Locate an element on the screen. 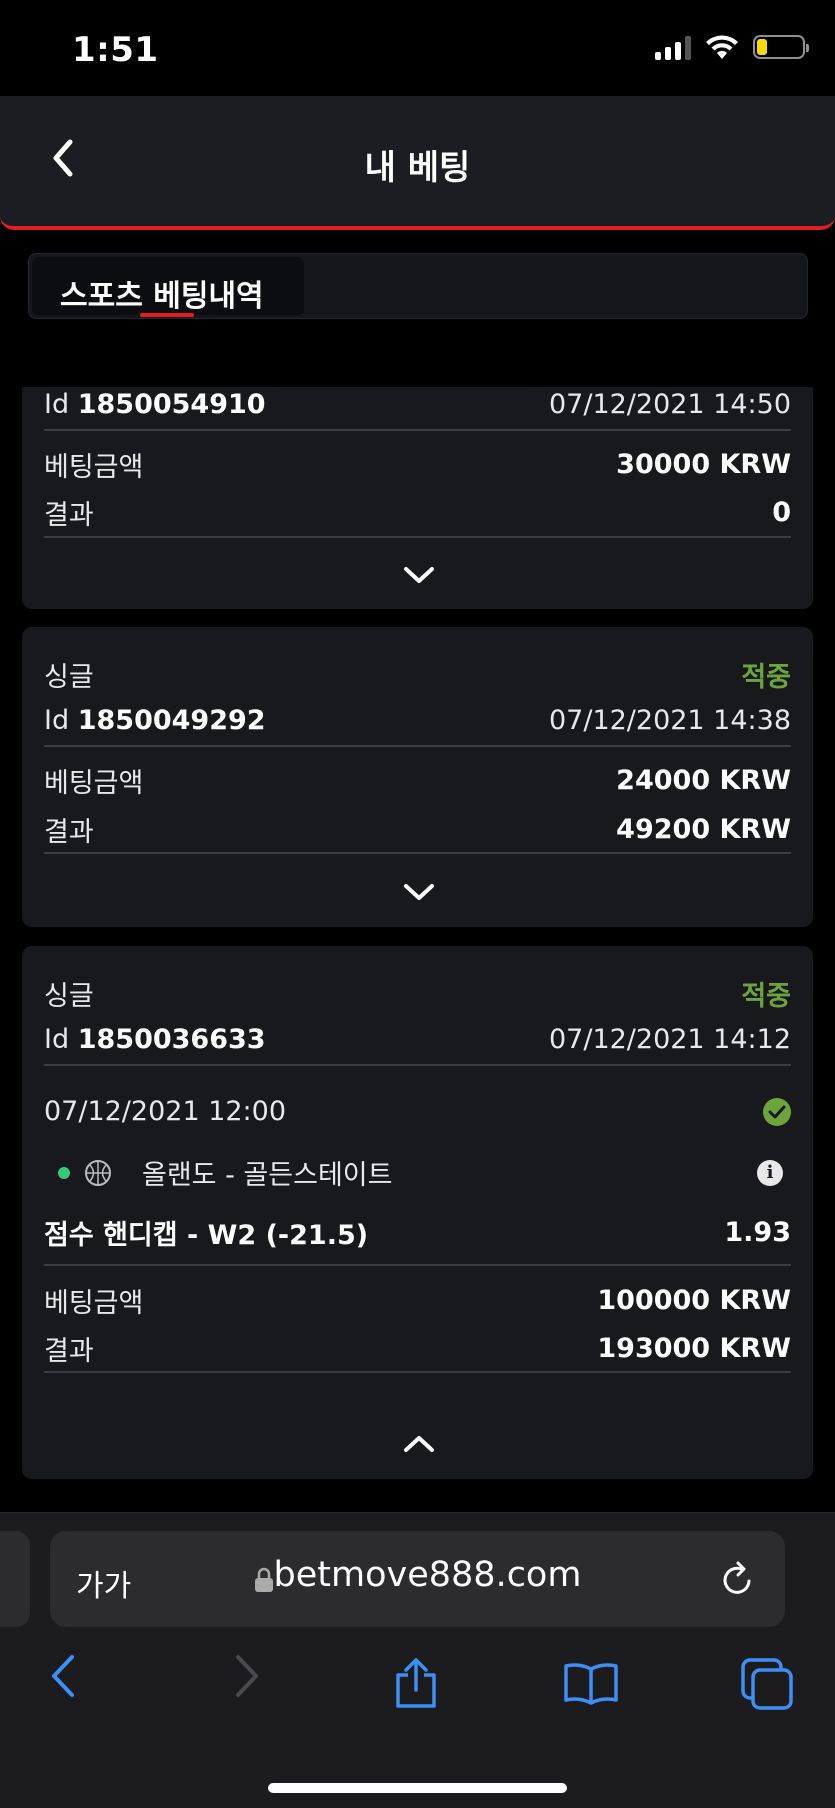  market-row: 점수 핸디캡 - W2 (-21.5) 1.93 is located at coordinates (417, 1232).